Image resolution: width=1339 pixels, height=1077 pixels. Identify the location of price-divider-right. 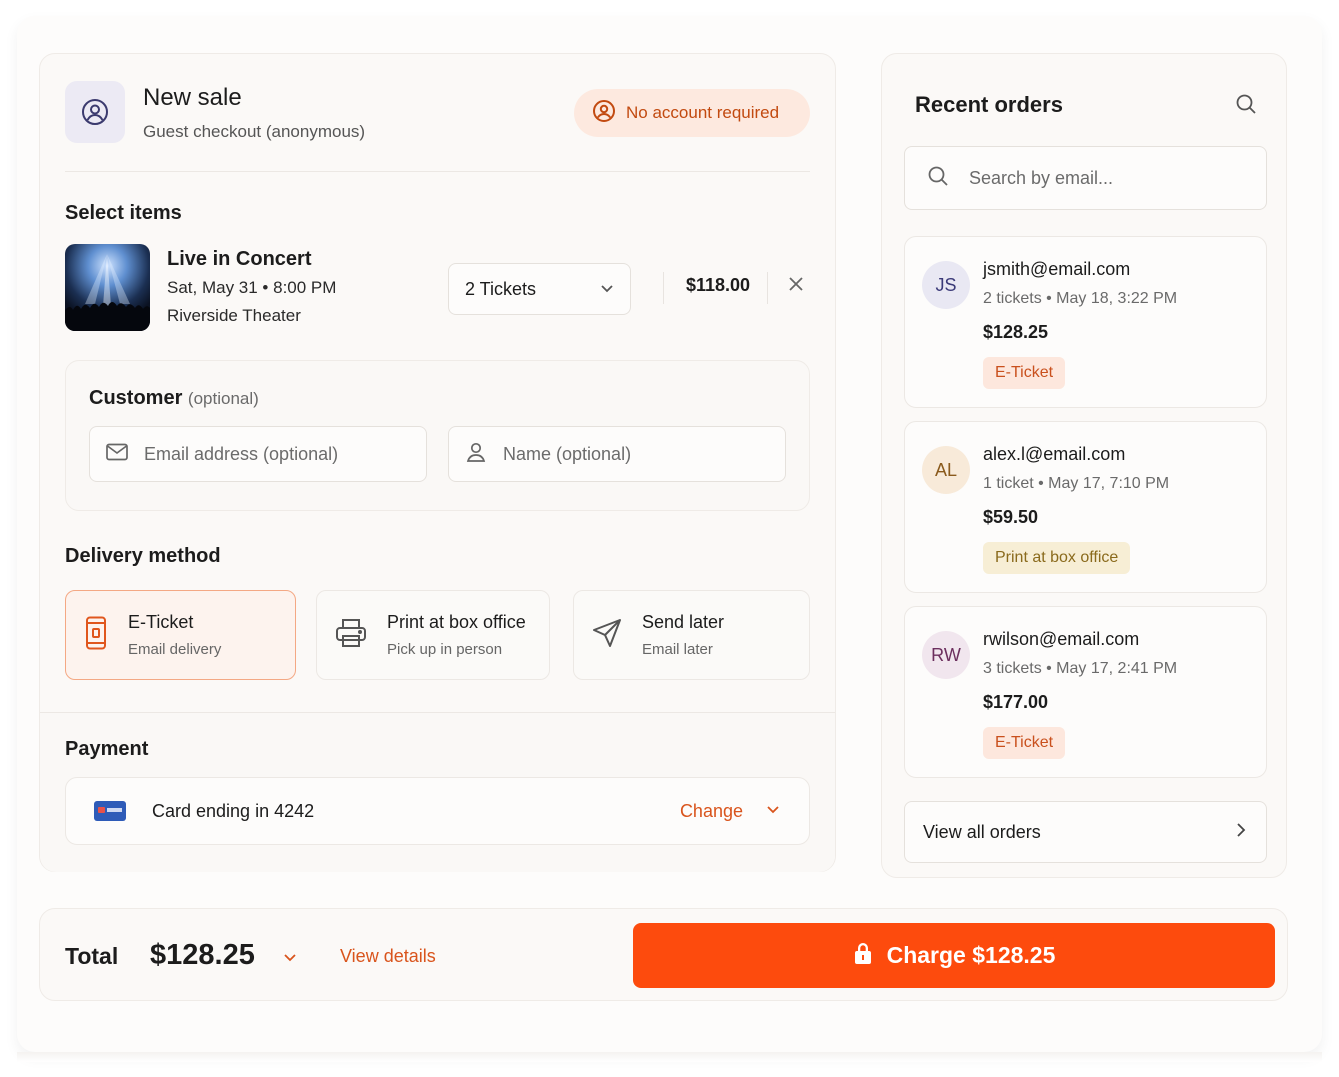
(767, 288).